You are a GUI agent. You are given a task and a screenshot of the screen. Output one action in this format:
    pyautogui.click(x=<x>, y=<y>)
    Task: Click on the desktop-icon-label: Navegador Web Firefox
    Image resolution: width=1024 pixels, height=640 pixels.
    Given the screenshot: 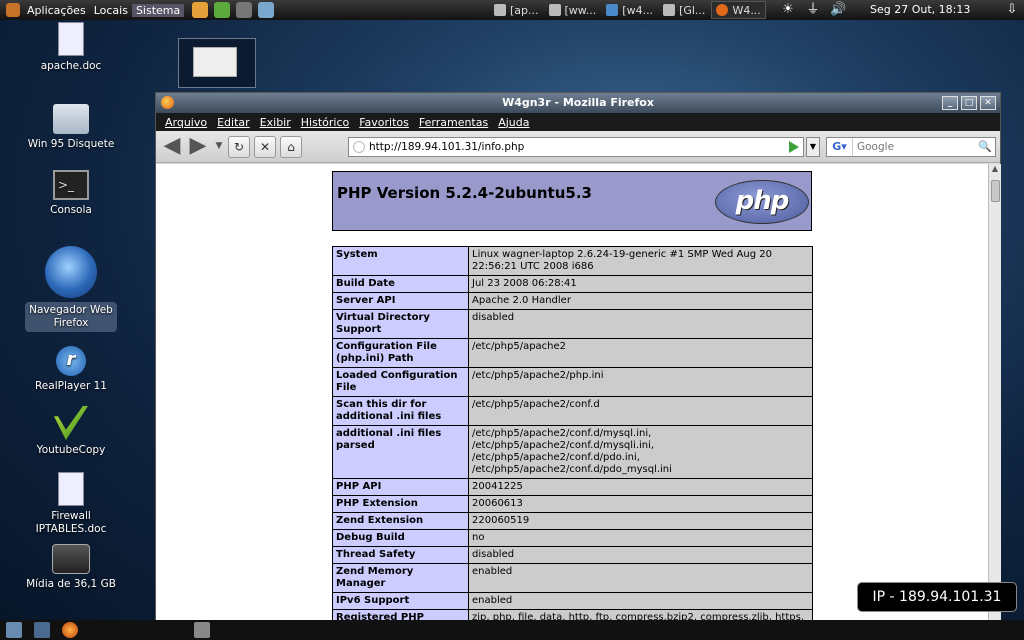 What is the action you would take?
    pyautogui.click(x=71, y=317)
    